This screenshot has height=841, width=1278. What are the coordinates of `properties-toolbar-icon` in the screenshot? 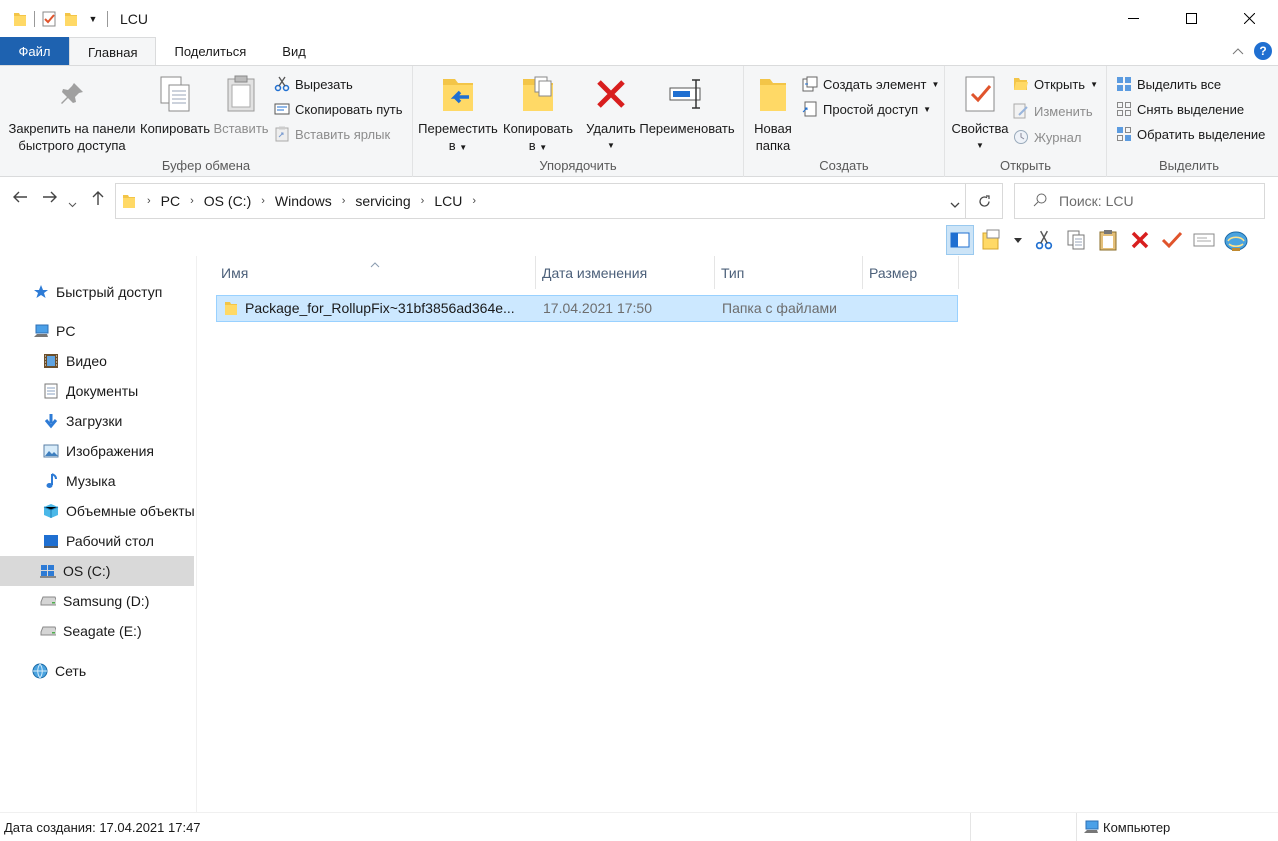 It's located at (1172, 240).